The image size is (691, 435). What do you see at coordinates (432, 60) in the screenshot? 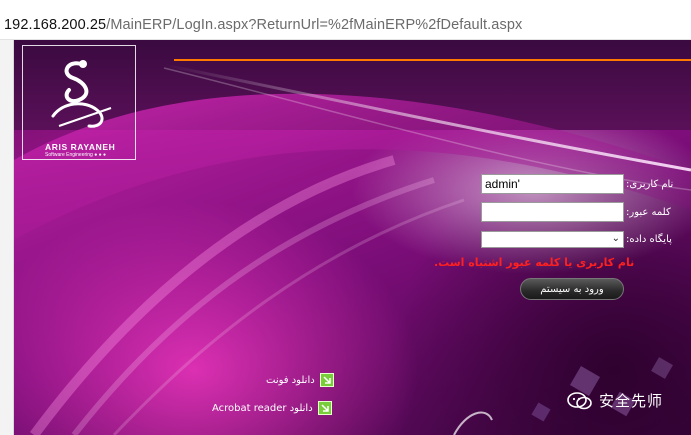
I see `header-accent-line` at bounding box center [432, 60].